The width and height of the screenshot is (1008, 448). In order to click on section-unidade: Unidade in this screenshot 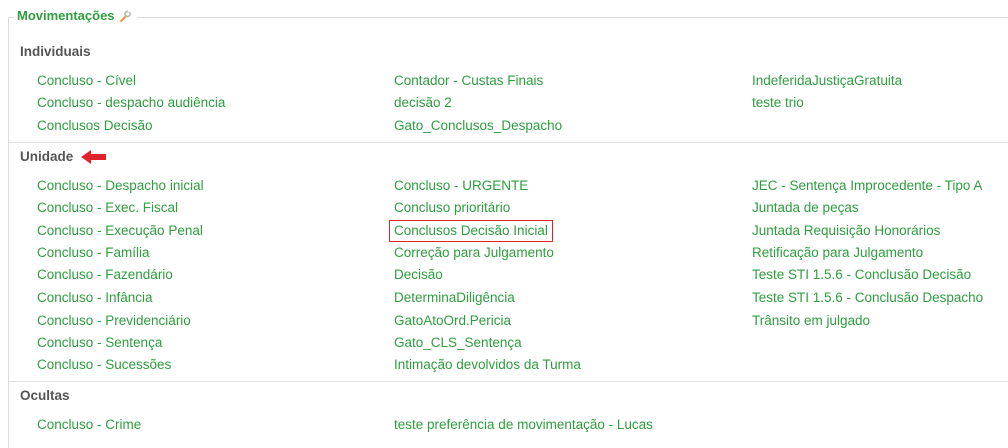, I will do `click(63, 156)`.